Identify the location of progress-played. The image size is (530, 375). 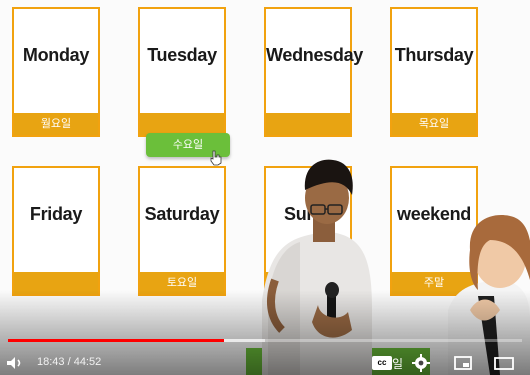
(116, 340).